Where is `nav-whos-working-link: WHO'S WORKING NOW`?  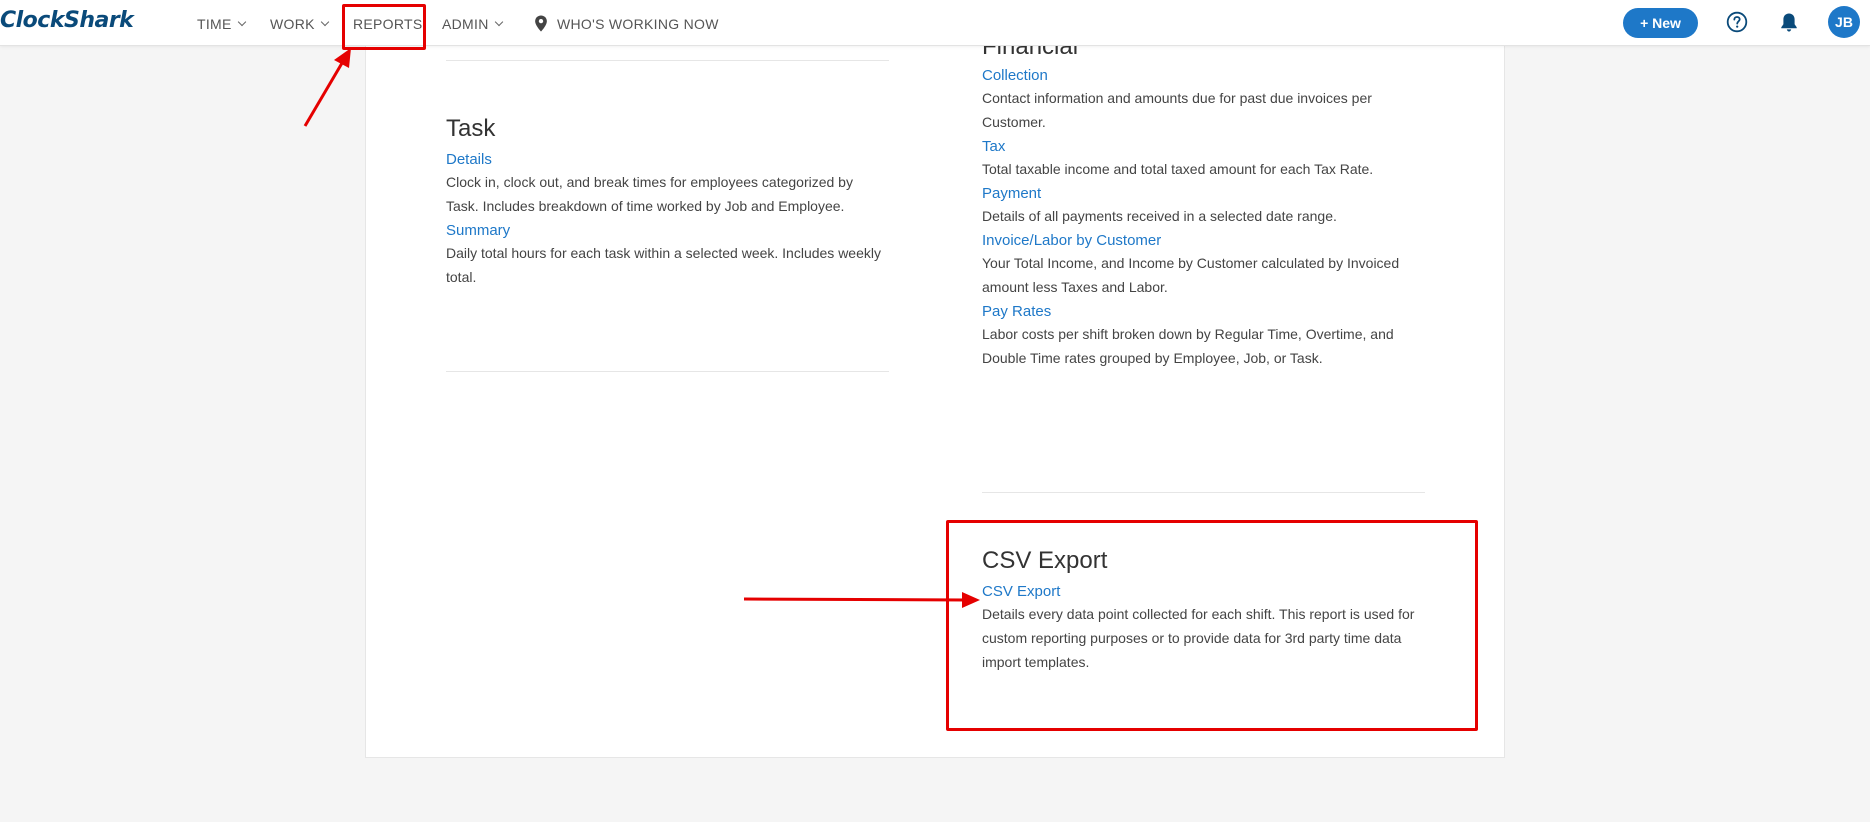
nav-whos-working-link: WHO'S WORKING NOW is located at coordinates (626, 23).